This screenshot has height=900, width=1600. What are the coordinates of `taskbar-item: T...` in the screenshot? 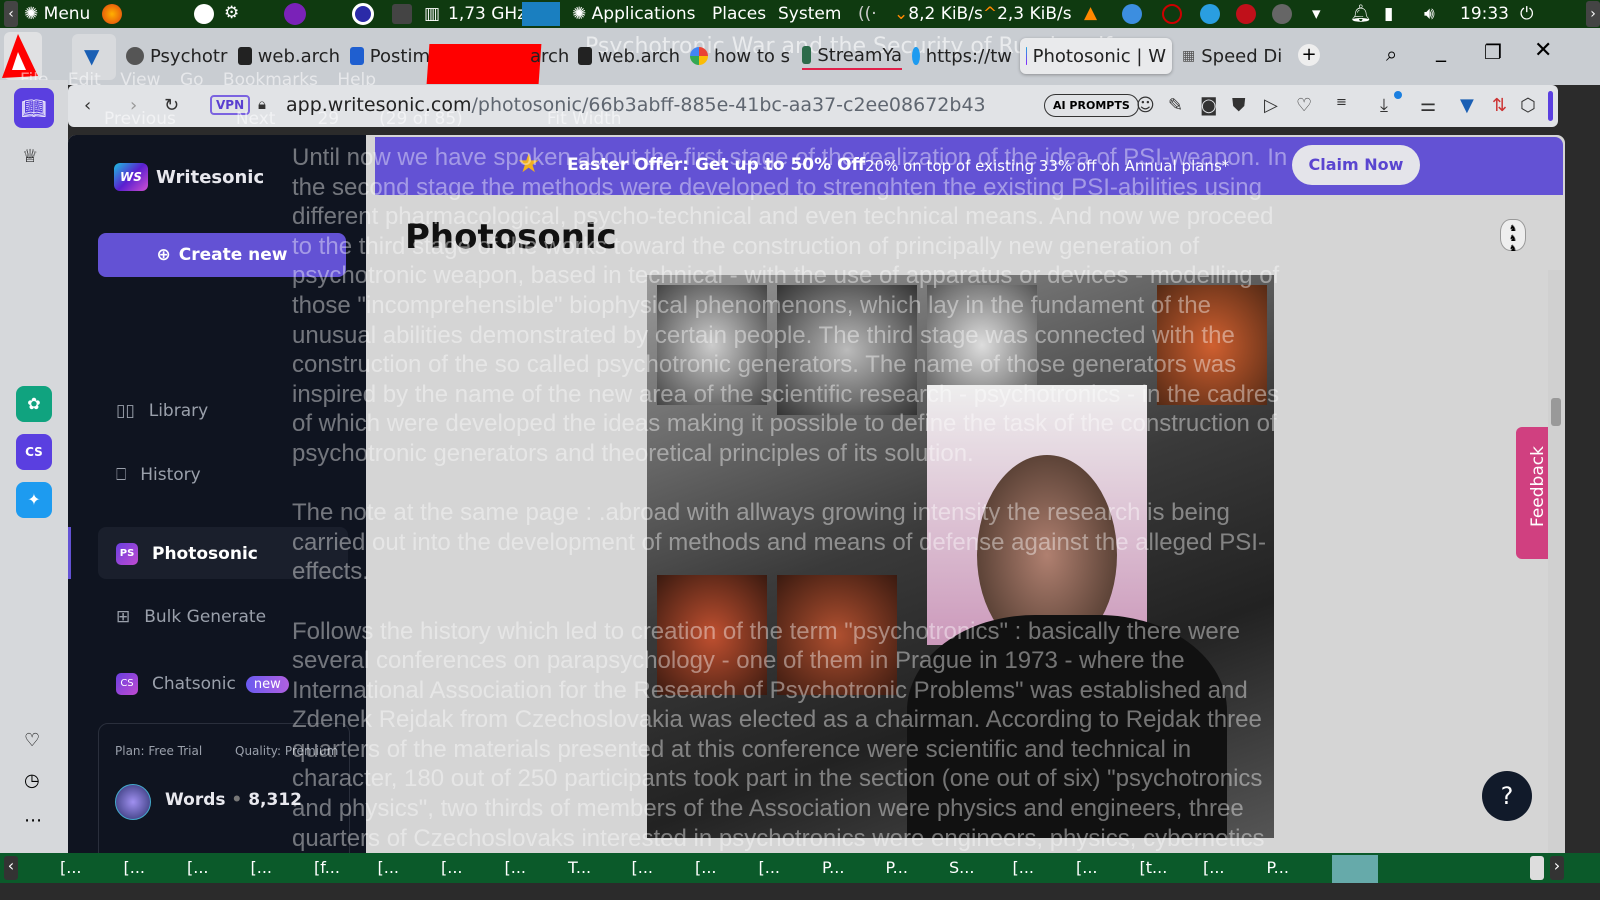 It's located at (579, 867).